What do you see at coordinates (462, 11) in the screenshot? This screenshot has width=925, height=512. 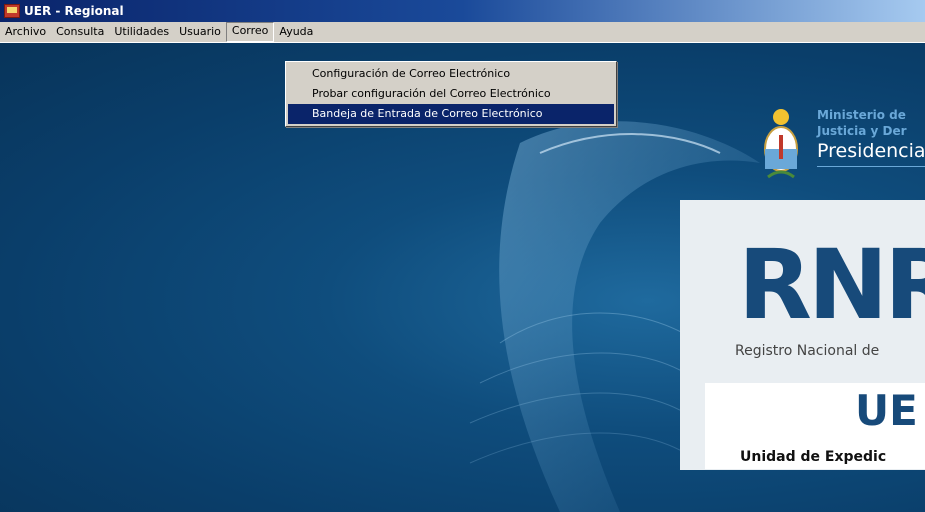 I see `title-bar: UER - Regional` at bounding box center [462, 11].